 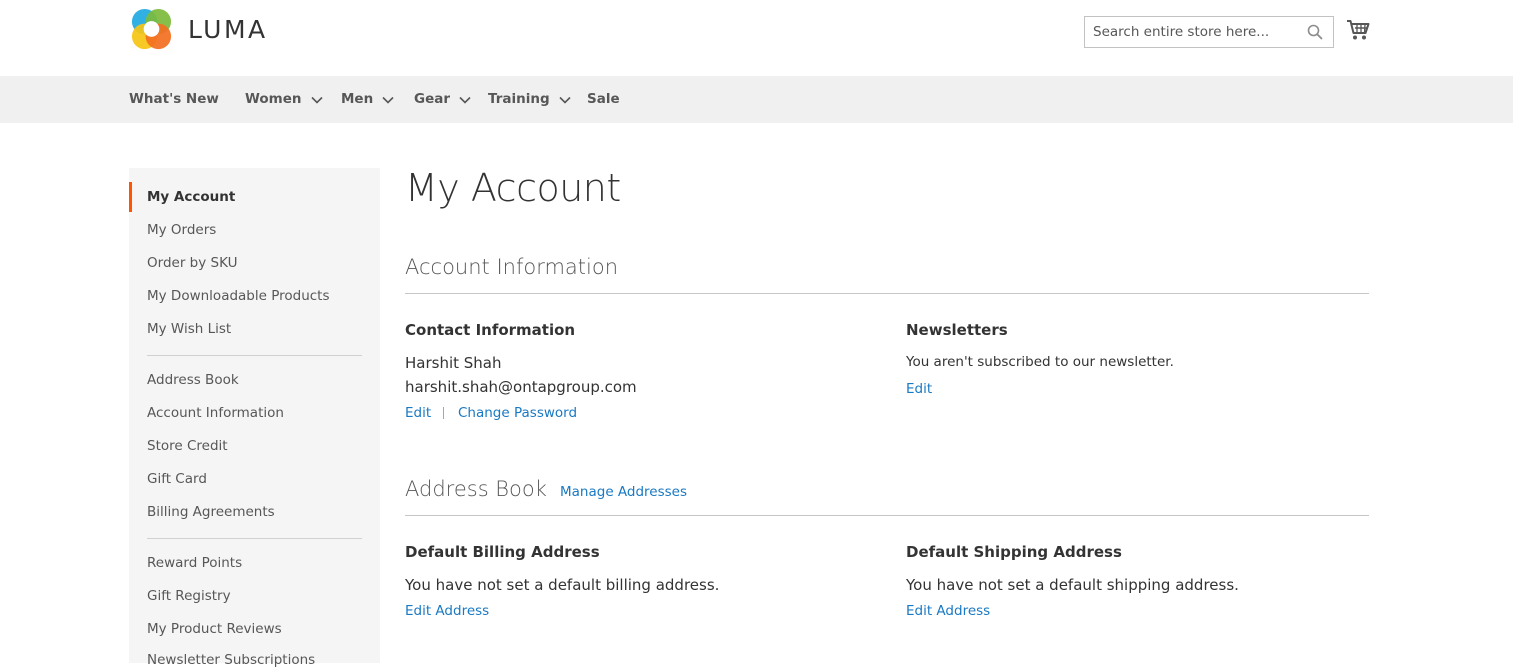 What do you see at coordinates (130, 197) in the screenshot?
I see `active-indicator` at bounding box center [130, 197].